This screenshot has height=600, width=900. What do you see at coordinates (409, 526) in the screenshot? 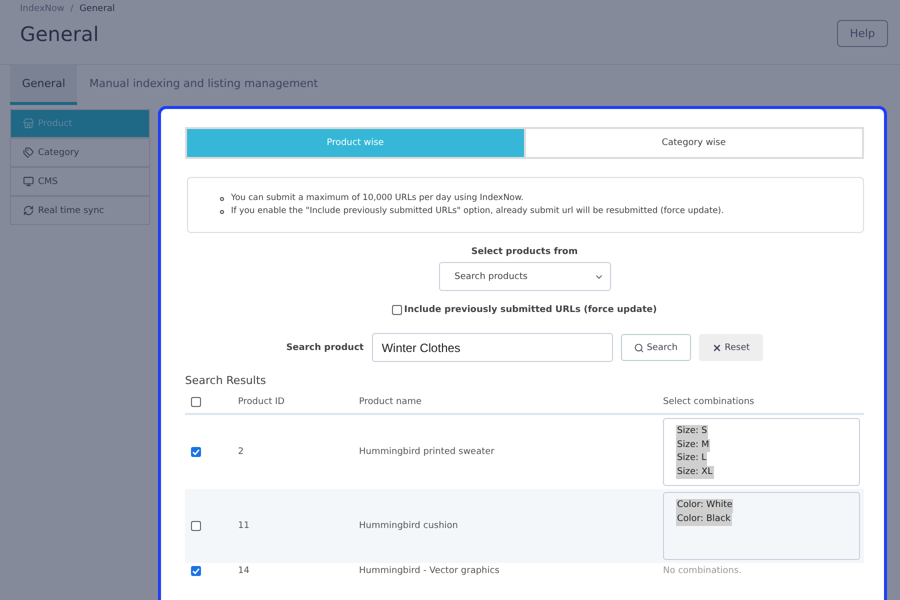
I see `table-cell-text: Hummingbird cushion` at bounding box center [409, 526].